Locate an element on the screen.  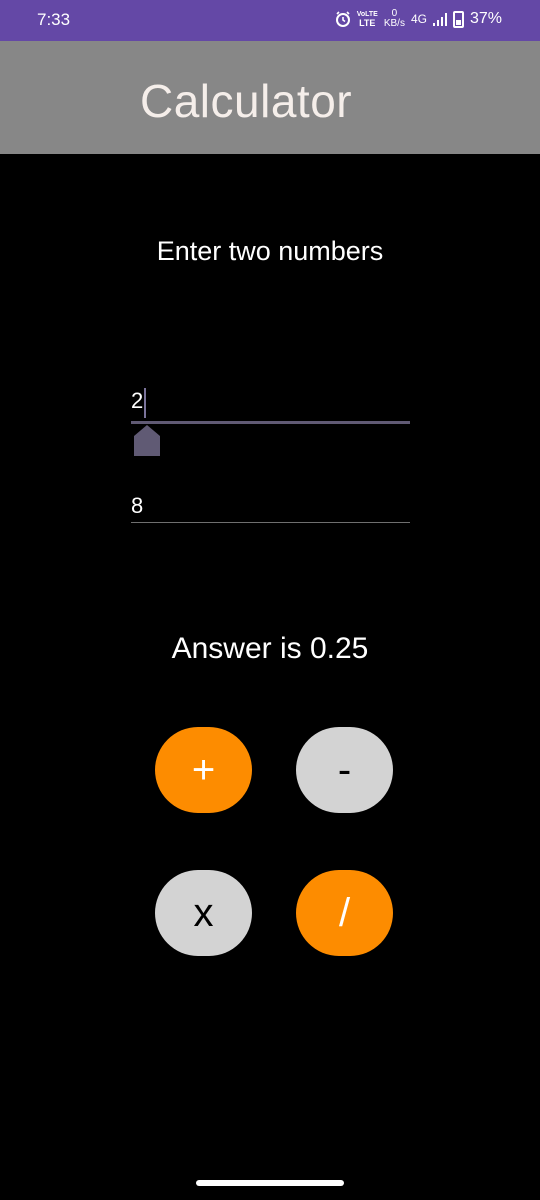
first-number-underline is located at coordinates (270, 422).